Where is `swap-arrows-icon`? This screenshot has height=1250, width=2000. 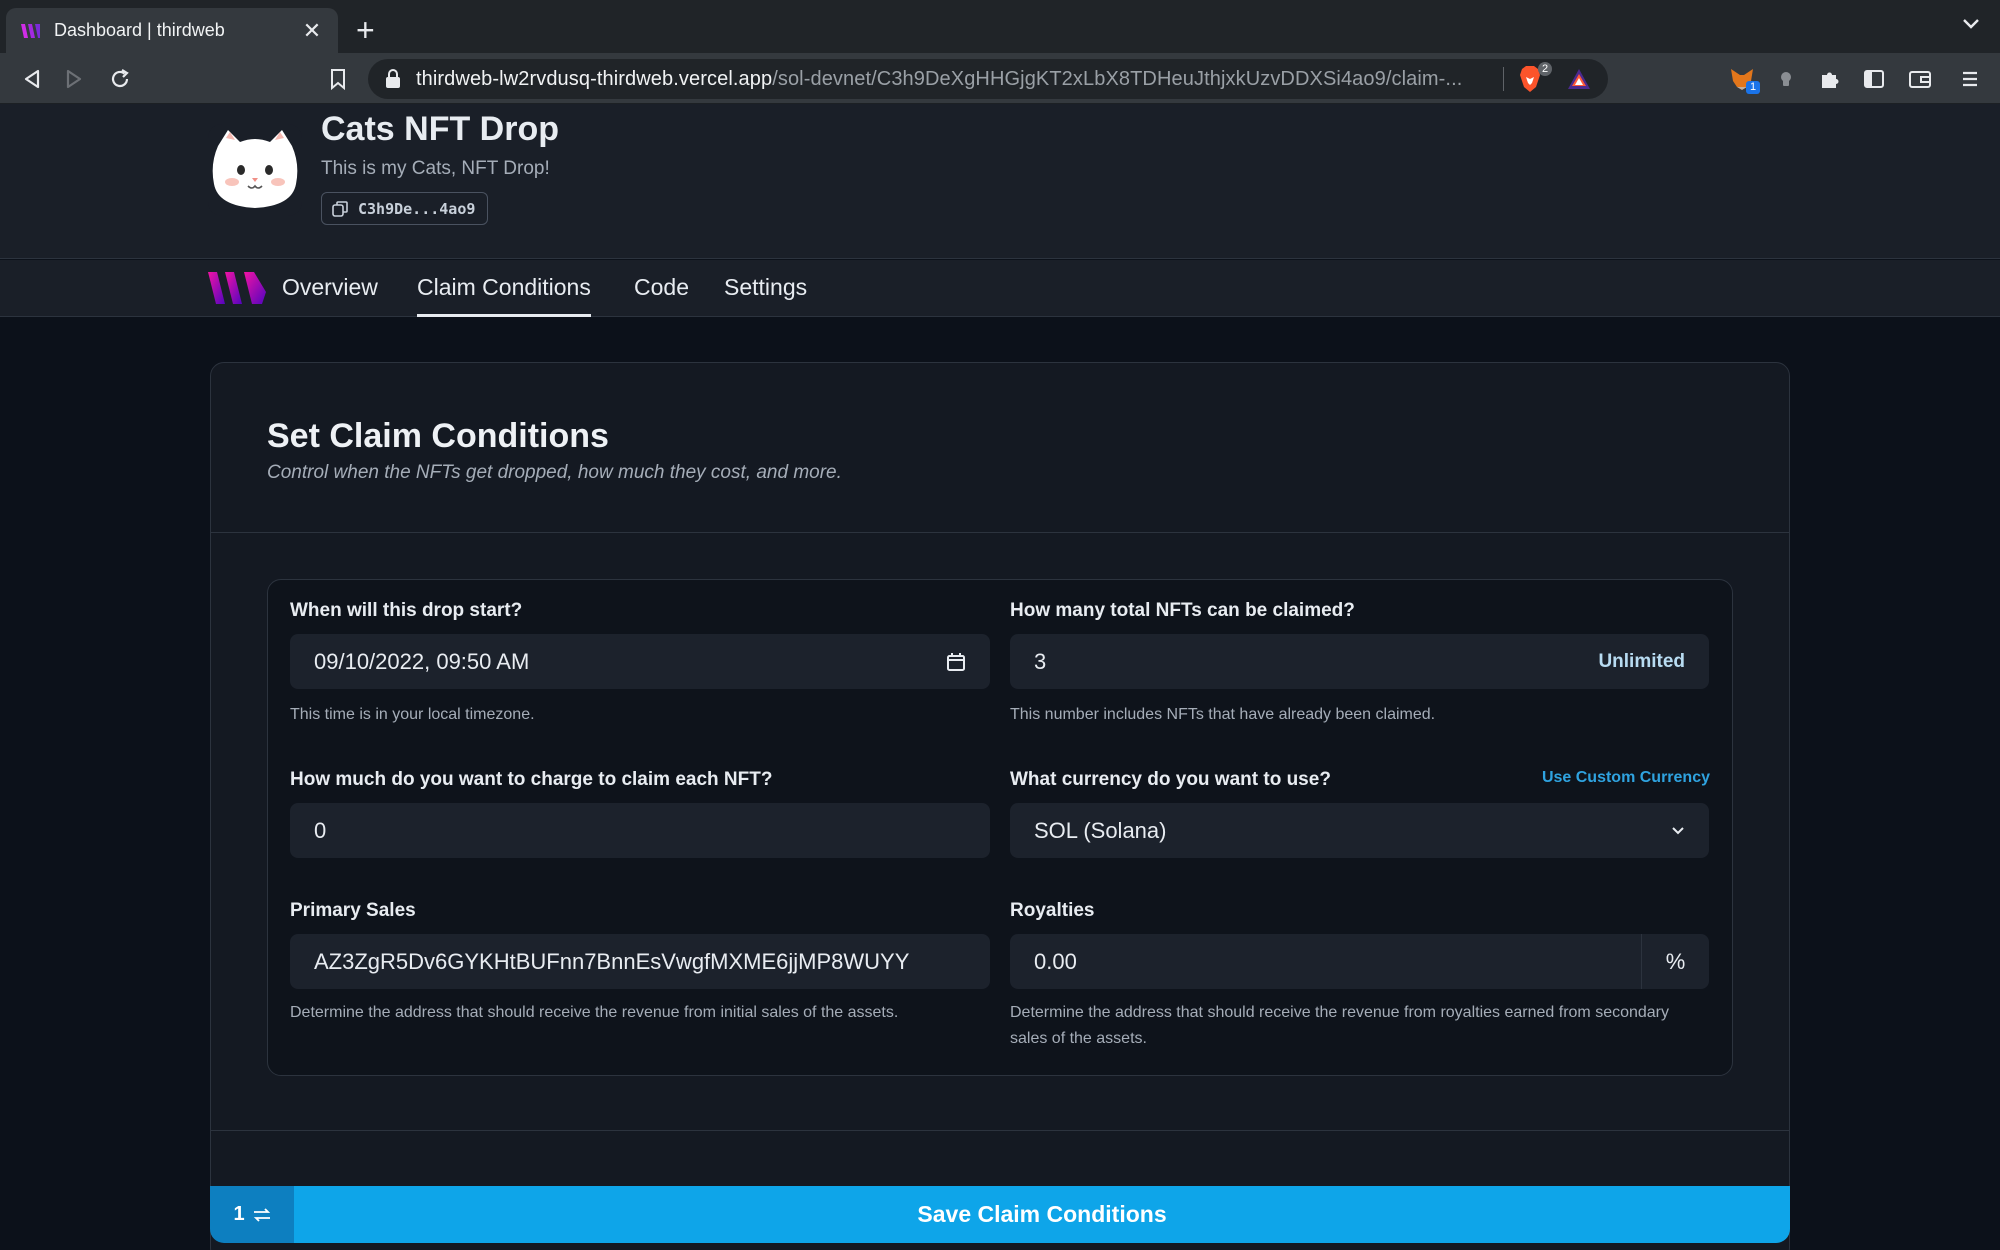
swap-arrows-icon is located at coordinates (261, 1214).